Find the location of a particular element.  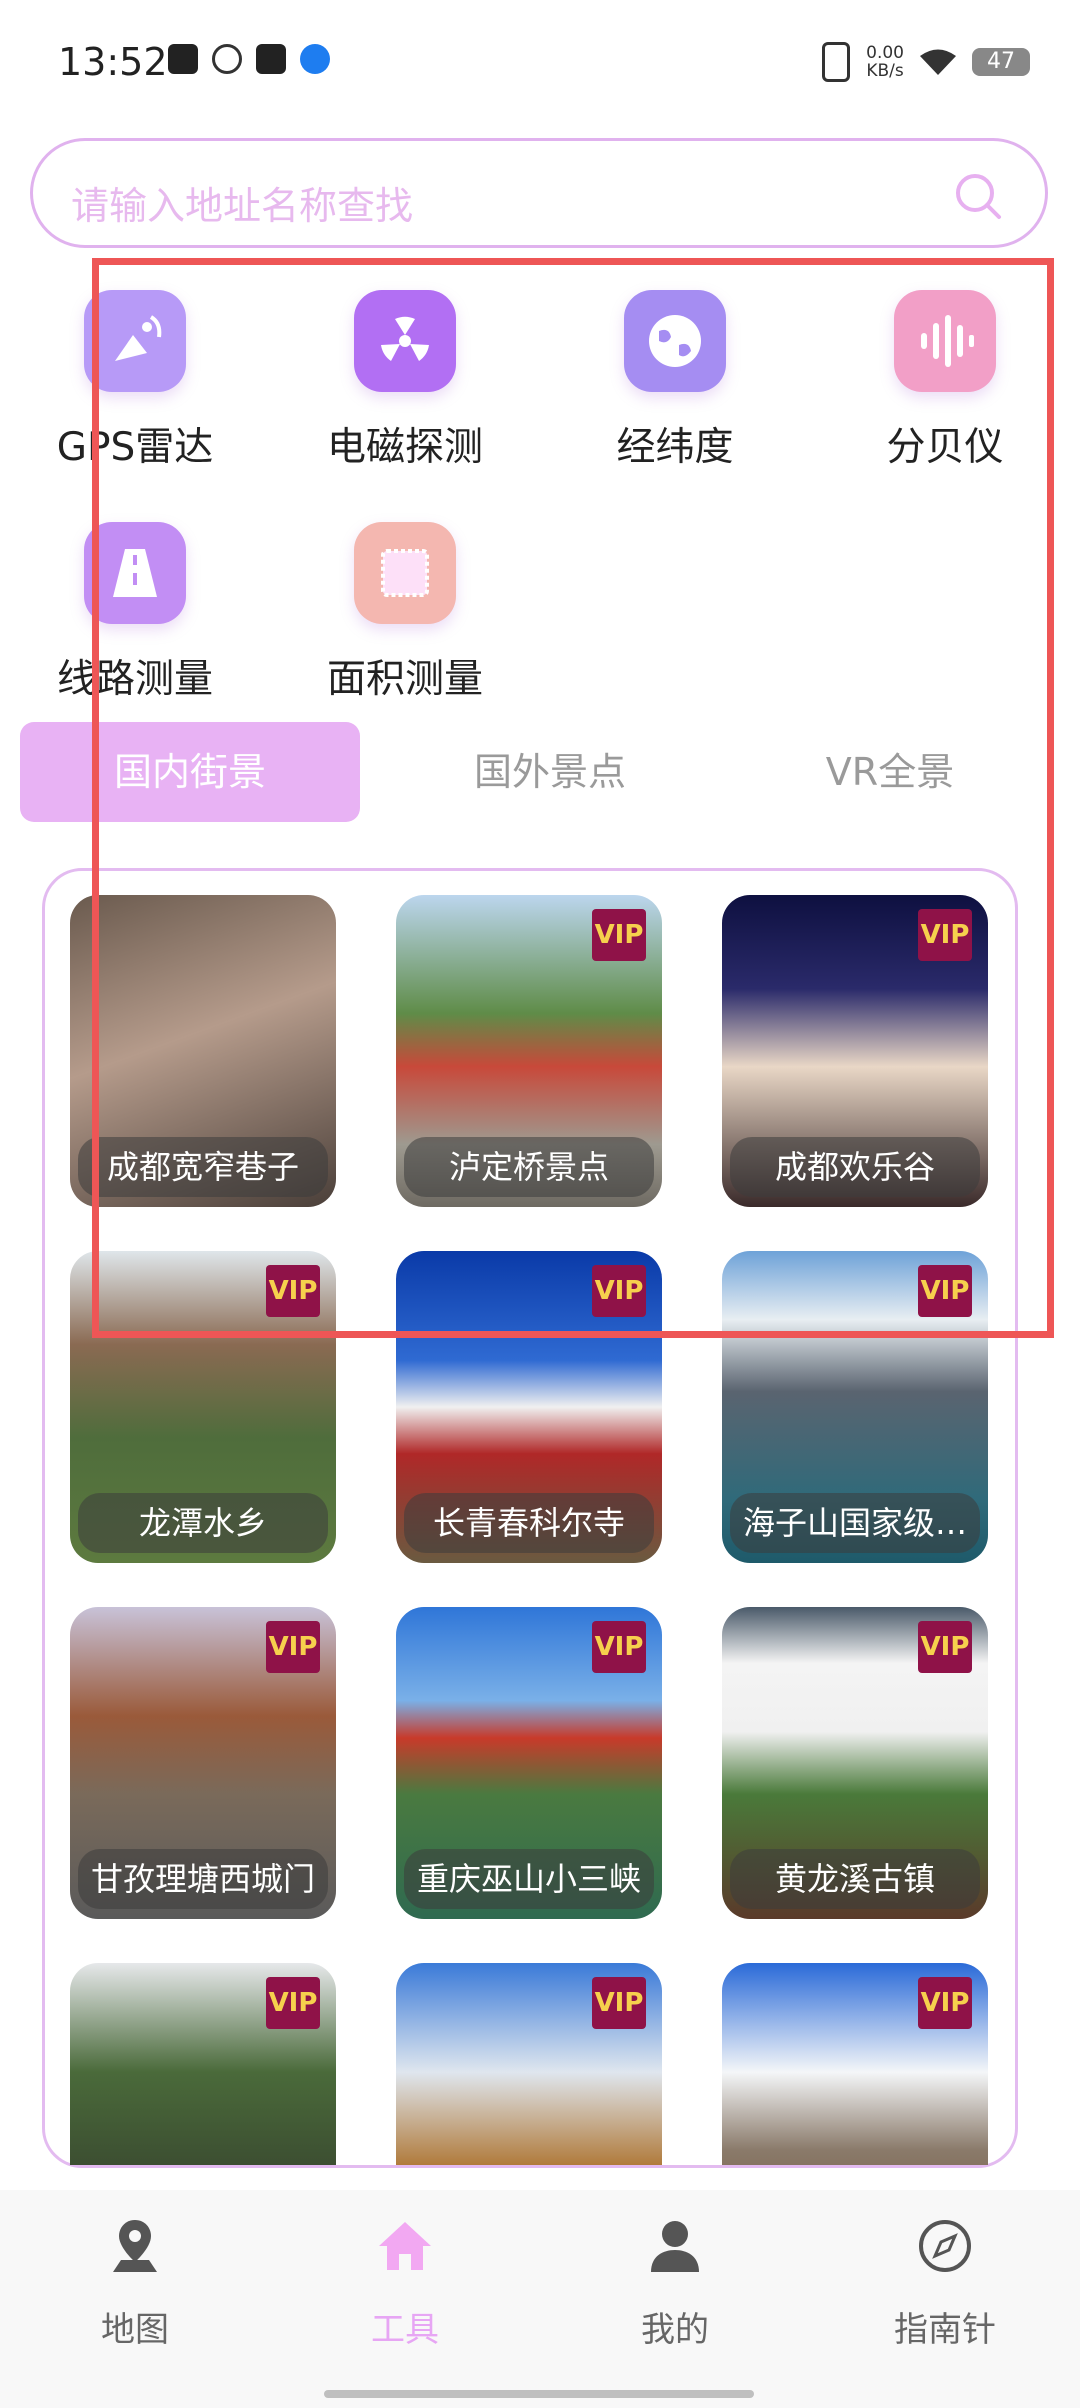

bottom-navigation: 地图 工具 我的 指南针 is located at coordinates (540, 2299).